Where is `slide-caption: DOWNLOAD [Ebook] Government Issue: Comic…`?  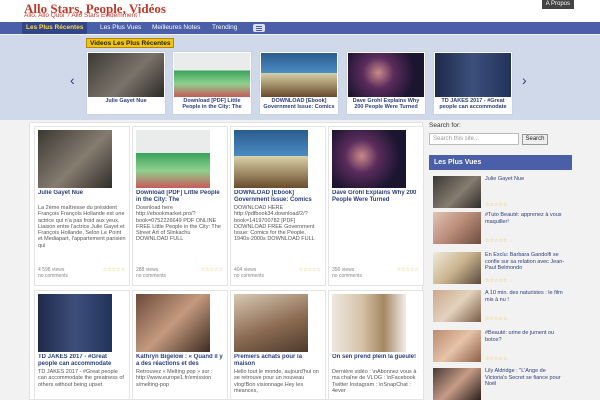
slide-caption: DOWNLOAD [Ebook] Government Issue: Comic… is located at coordinates (299, 105).